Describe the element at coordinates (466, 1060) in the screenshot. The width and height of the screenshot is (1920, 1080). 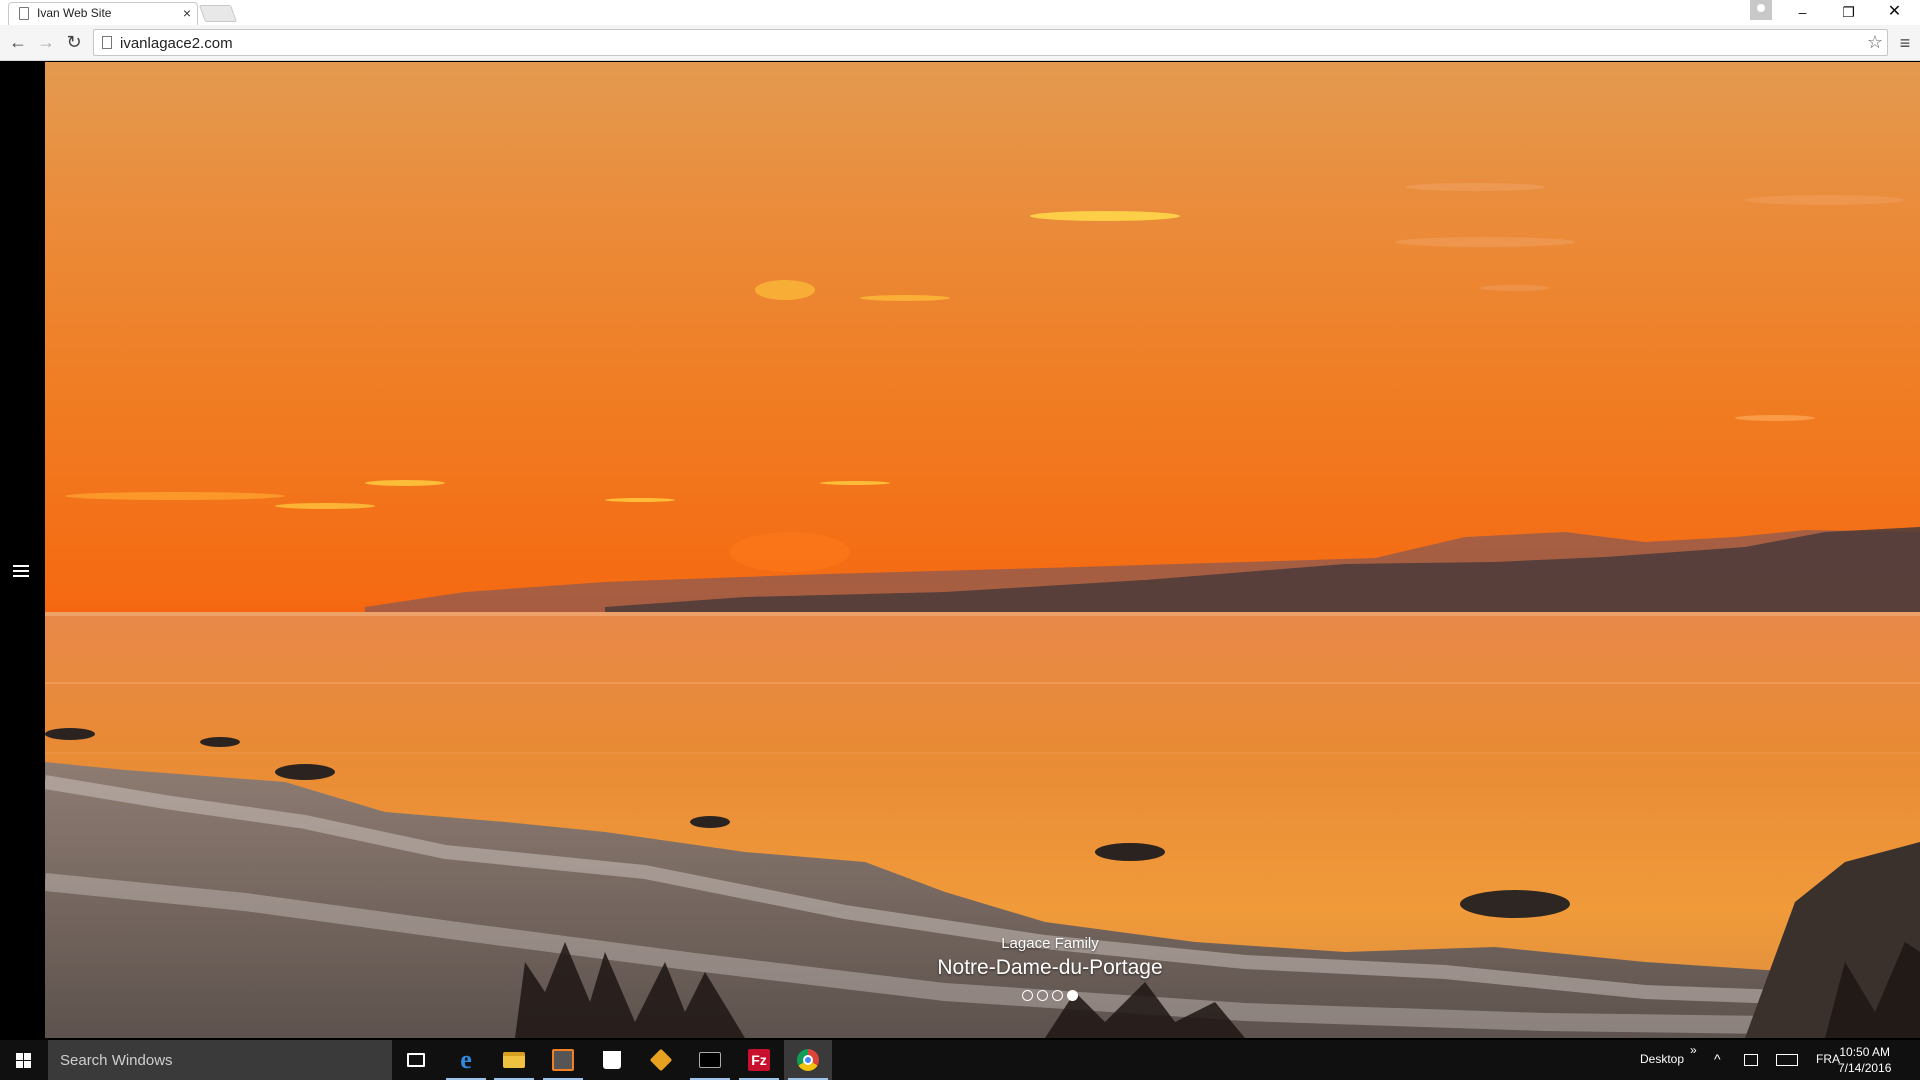
I see `edge-icon: e` at that location.